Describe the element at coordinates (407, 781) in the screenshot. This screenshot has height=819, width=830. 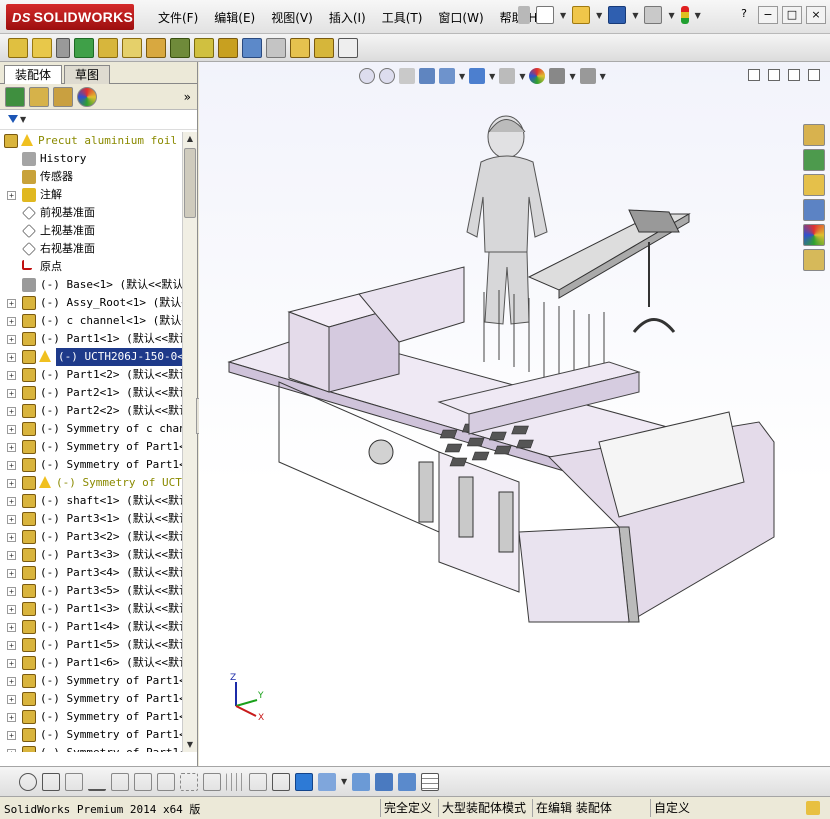
I see `measure-icon` at that location.